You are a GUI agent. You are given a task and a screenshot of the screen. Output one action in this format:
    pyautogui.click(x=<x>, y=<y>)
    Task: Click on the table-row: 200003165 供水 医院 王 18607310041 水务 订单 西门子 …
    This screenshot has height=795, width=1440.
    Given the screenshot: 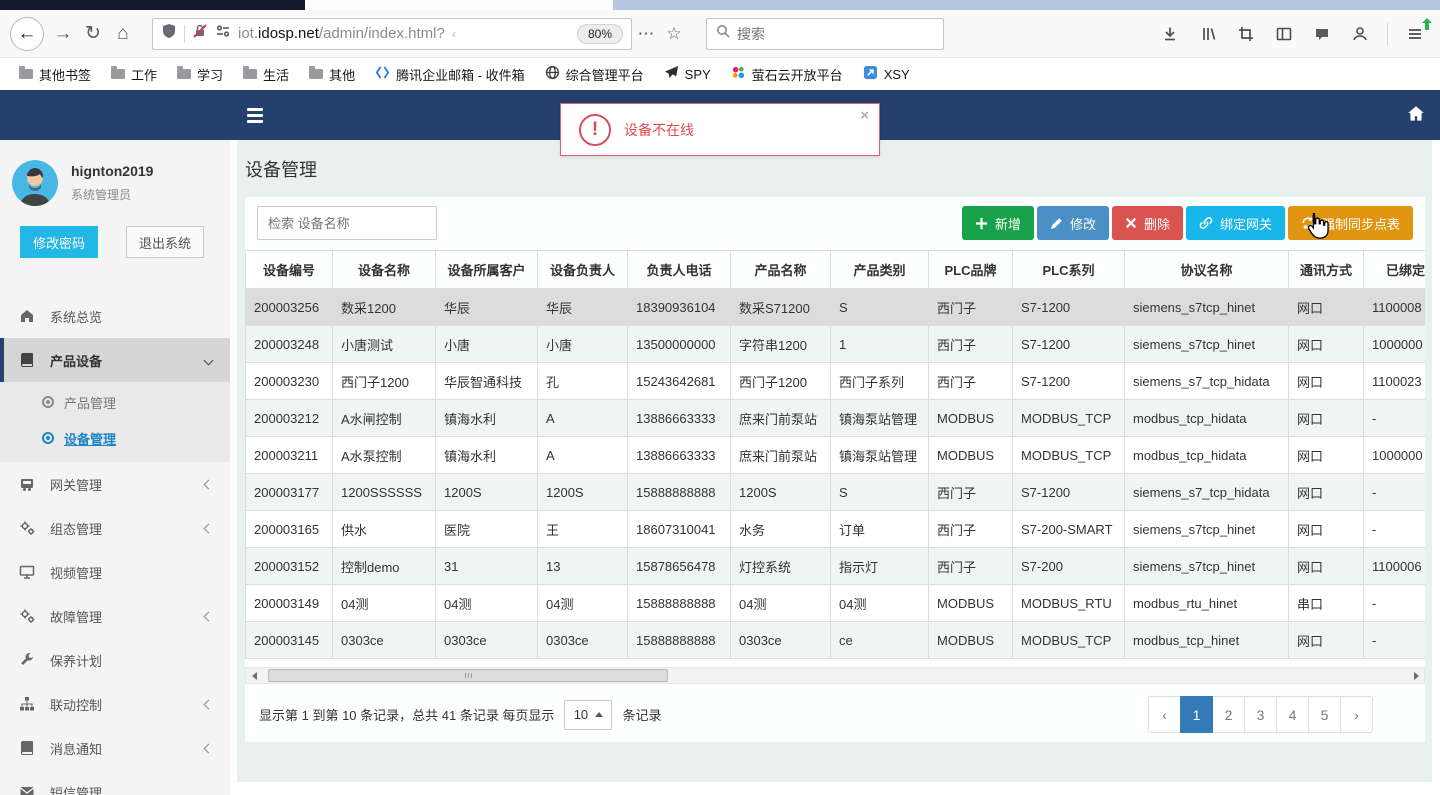 What is the action you would take?
    pyautogui.click(x=835, y=529)
    